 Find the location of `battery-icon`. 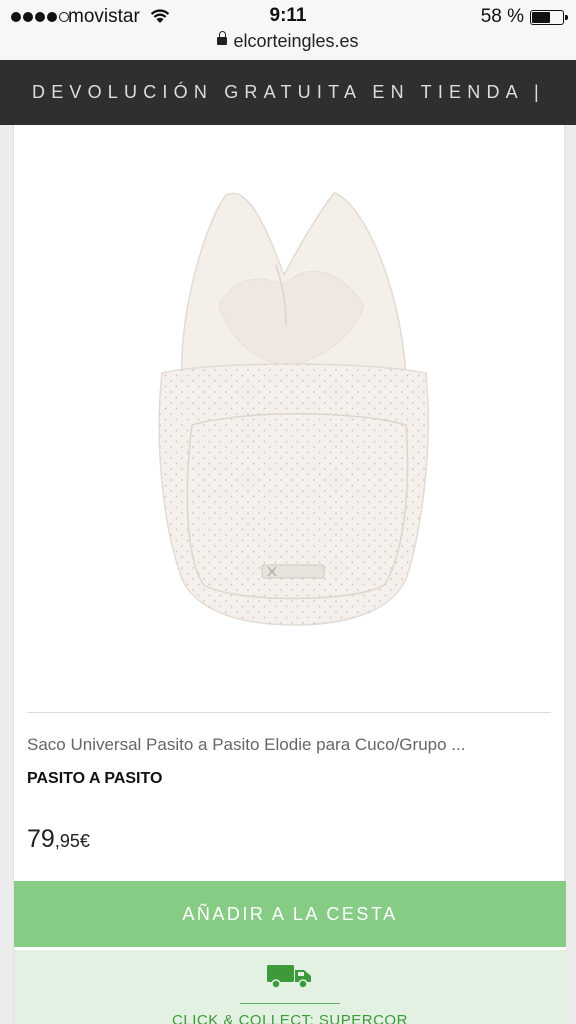

battery-icon is located at coordinates (549, 17).